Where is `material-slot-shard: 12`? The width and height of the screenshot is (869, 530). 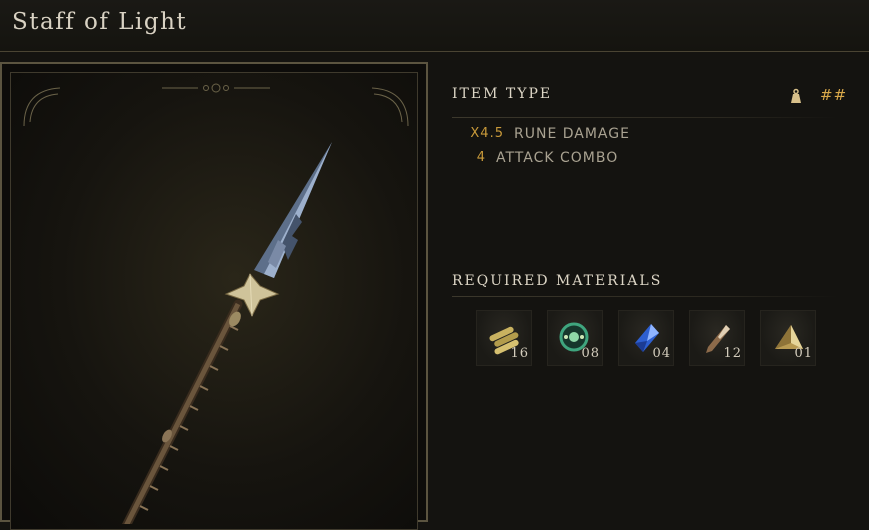 material-slot-shard: 12 is located at coordinates (717, 338).